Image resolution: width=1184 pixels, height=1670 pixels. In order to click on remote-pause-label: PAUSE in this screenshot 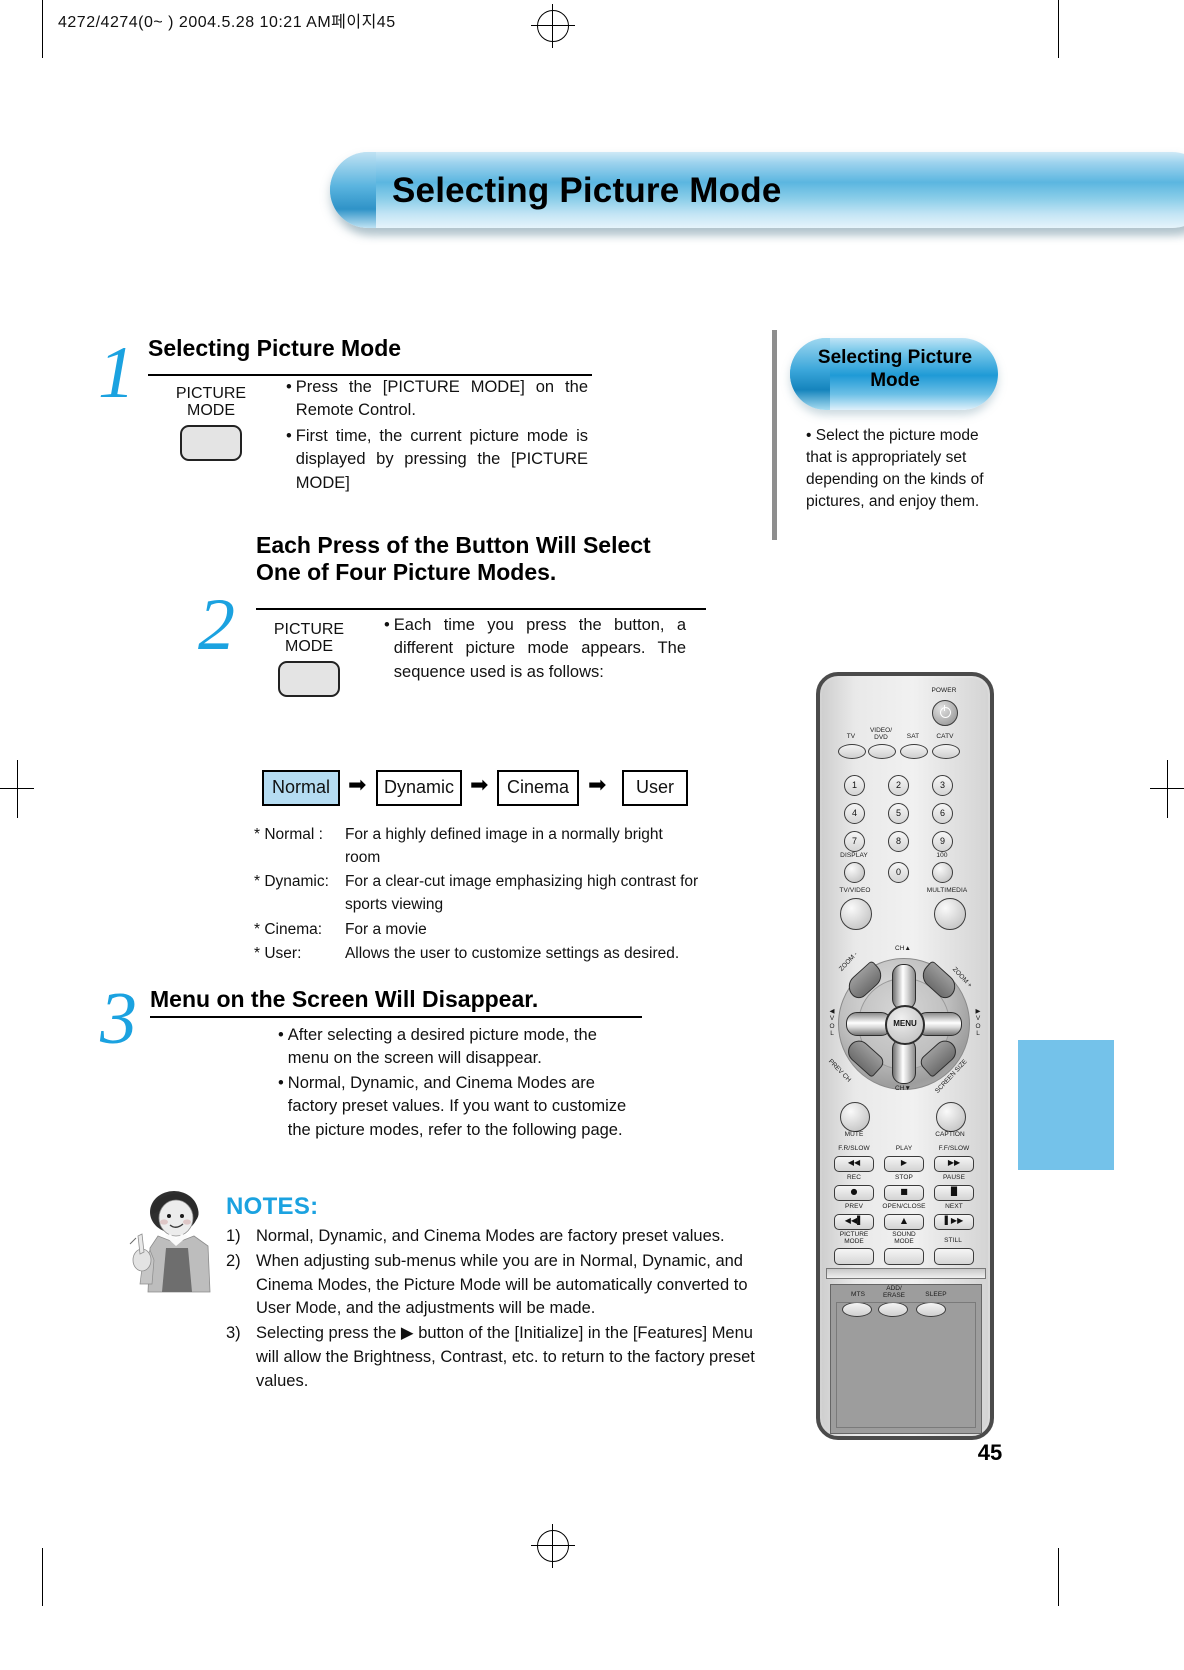, I will do `click(954, 1177)`.